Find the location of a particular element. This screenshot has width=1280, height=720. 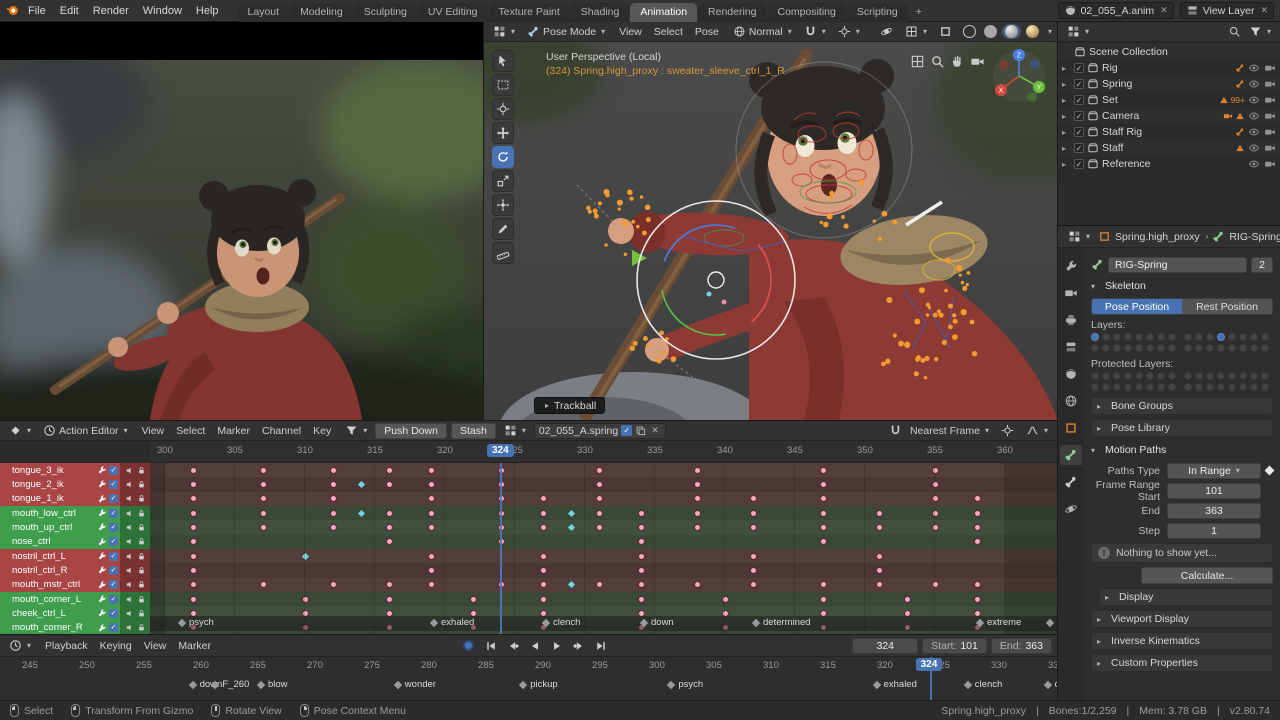

channel-tongue-1-ik: tongue_1_ik ✓ is located at coordinates (75, 498).